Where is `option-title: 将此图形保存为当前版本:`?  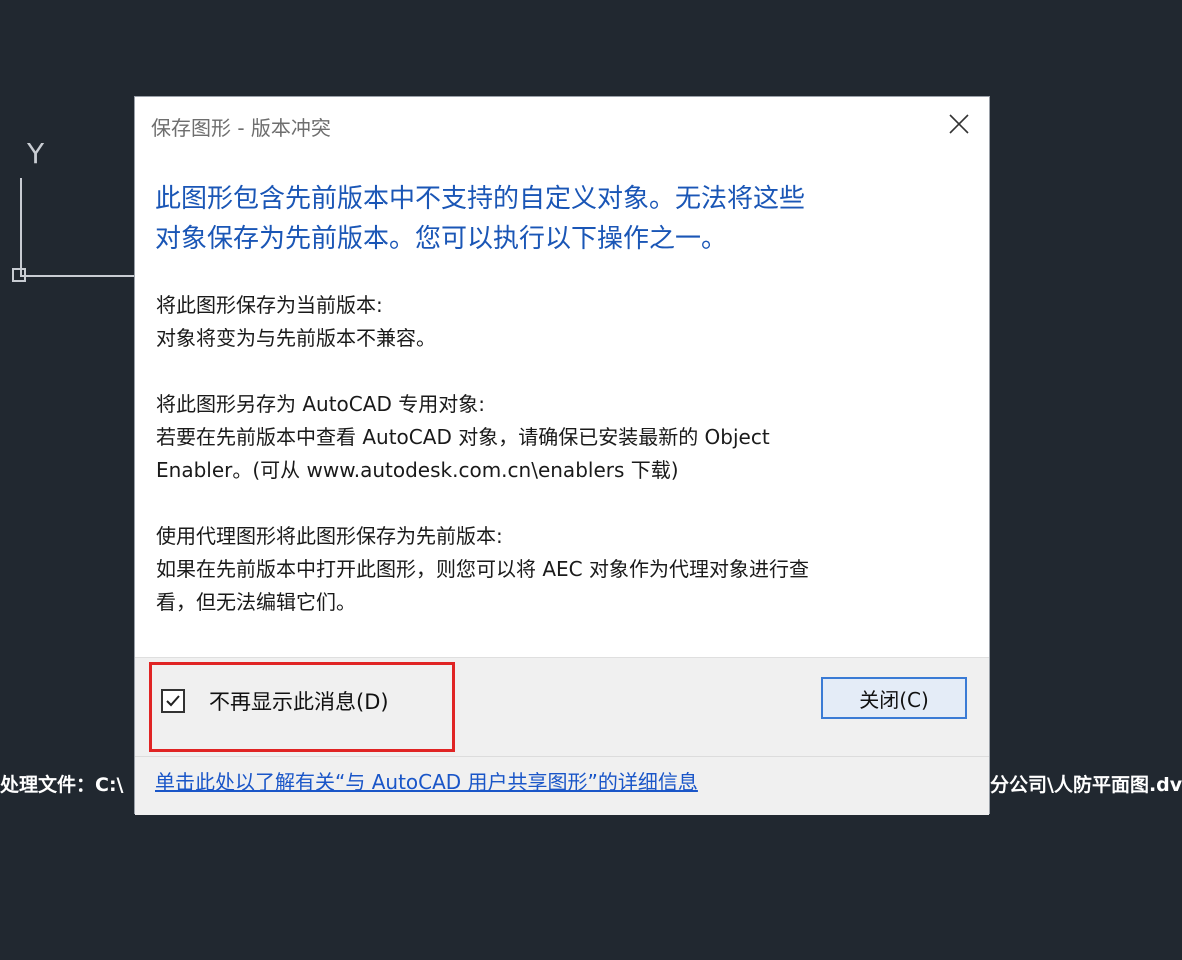
option-title: 将此图形保存为当前版本: is located at coordinates (269, 305).